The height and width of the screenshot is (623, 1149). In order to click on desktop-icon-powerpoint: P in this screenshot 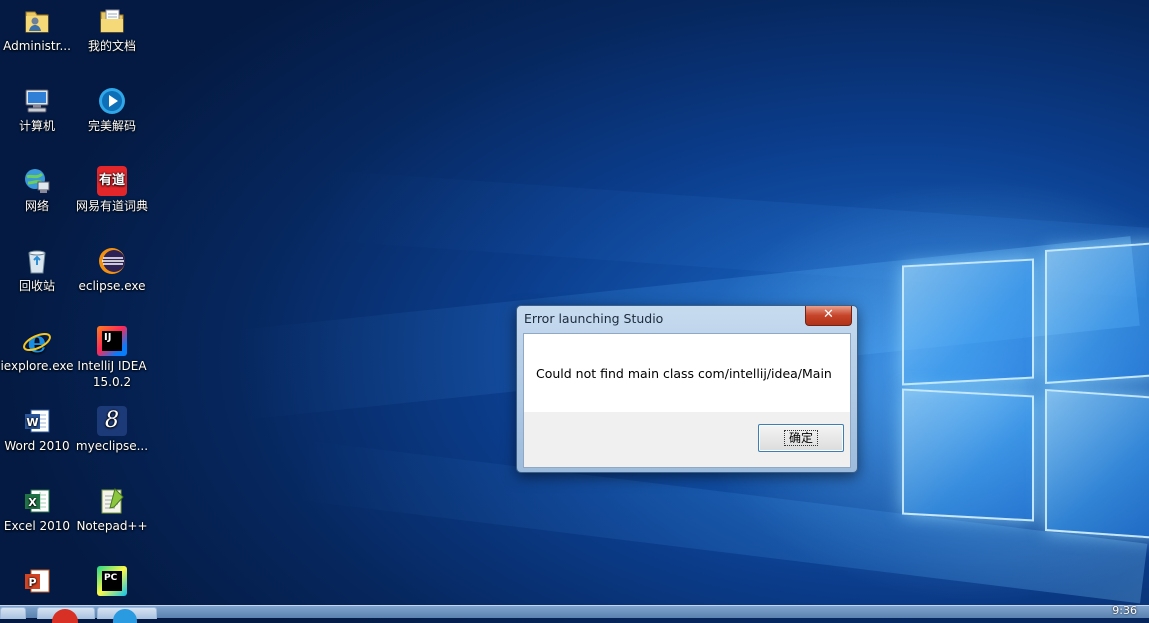, I will do `click(37, 582)`.